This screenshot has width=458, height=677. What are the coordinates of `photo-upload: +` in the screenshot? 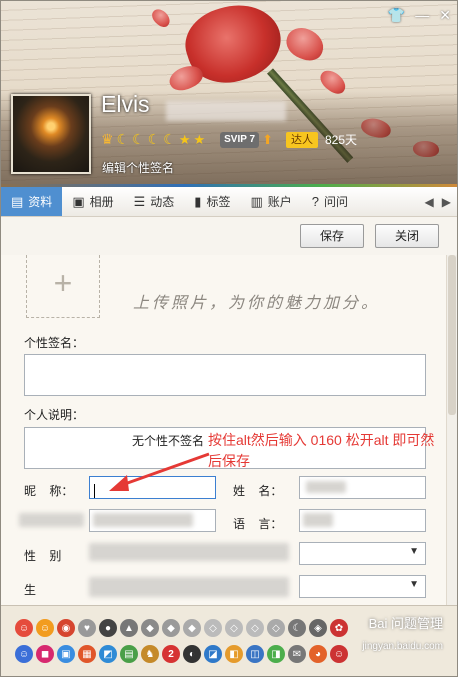 It's located at (63, 286).